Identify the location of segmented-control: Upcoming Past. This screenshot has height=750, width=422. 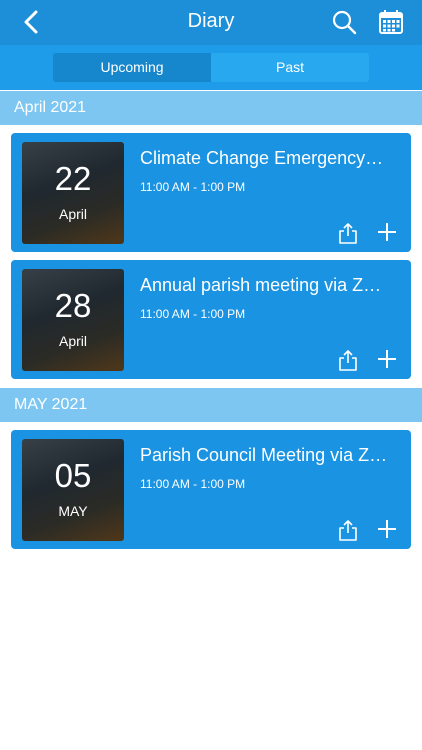
(211, 67).